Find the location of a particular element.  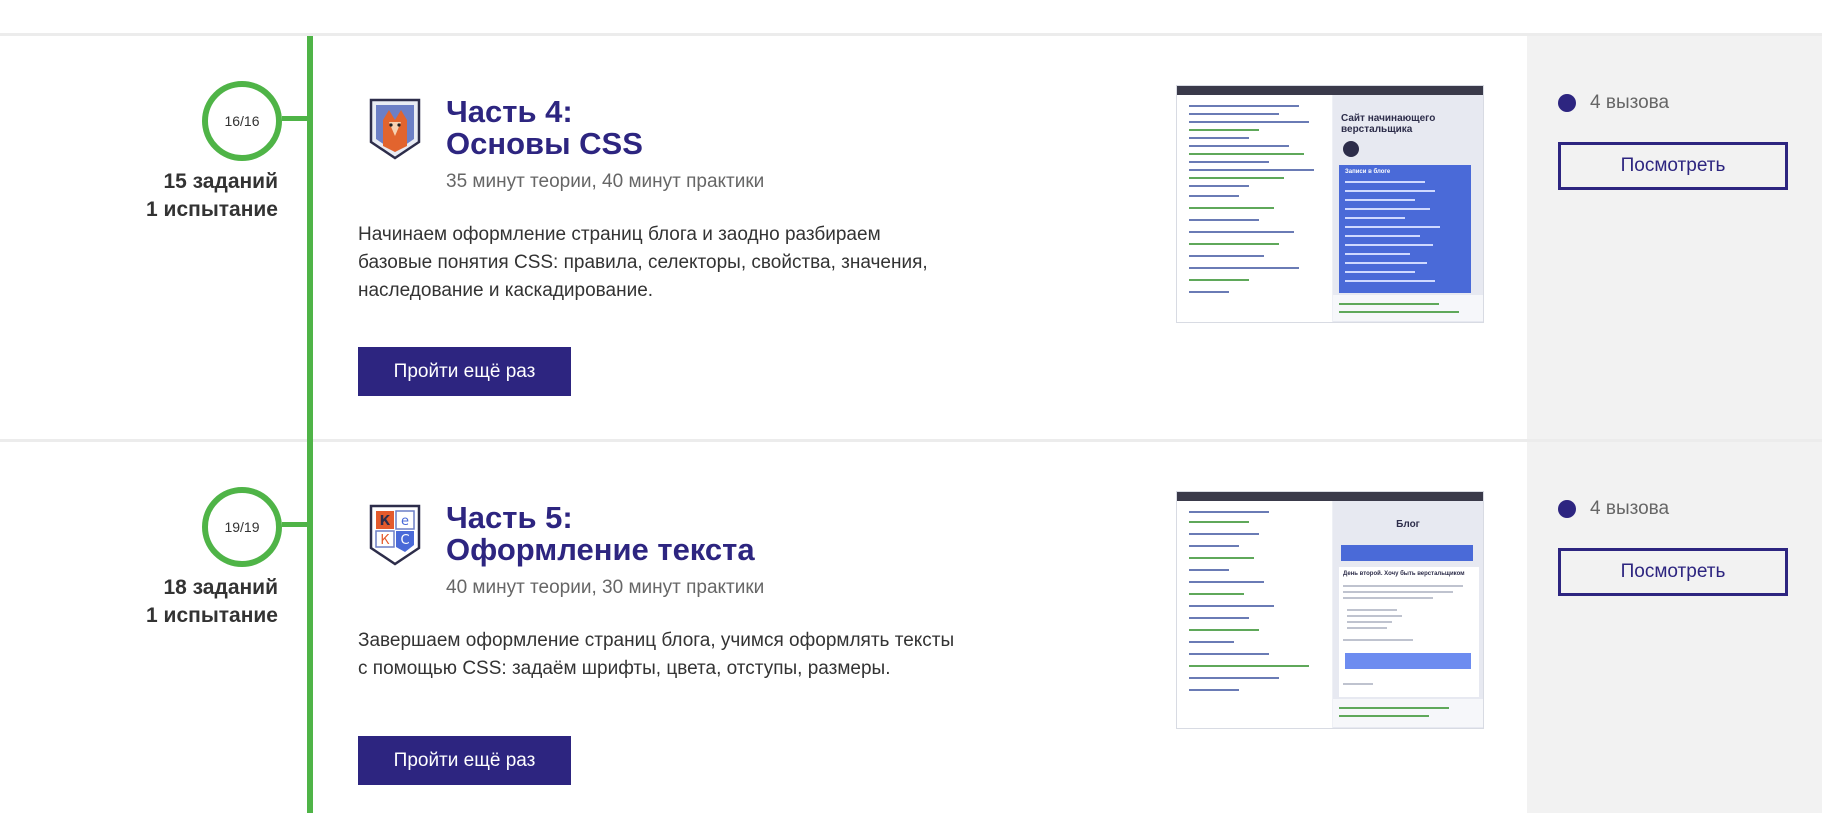

tasks-count: 15 заданий is located at coordinates (220, 181).